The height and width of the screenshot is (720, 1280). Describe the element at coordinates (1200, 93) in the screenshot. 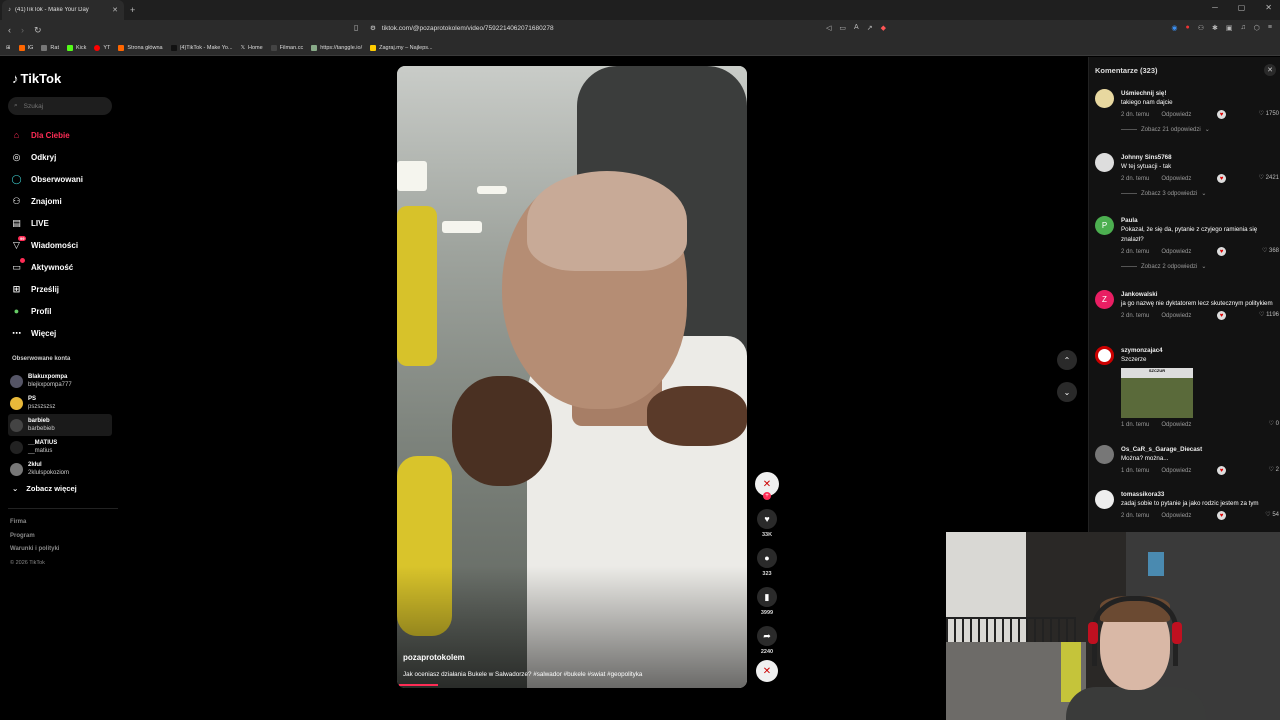

I see `comment-user: Uśmiechnij się!` at that location.